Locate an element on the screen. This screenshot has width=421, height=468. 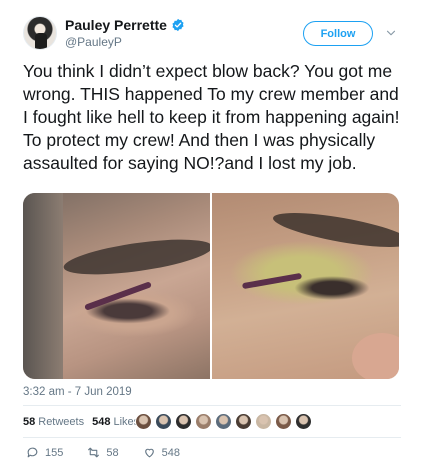
chevron-down-icon is located at coordinates (391, 33).